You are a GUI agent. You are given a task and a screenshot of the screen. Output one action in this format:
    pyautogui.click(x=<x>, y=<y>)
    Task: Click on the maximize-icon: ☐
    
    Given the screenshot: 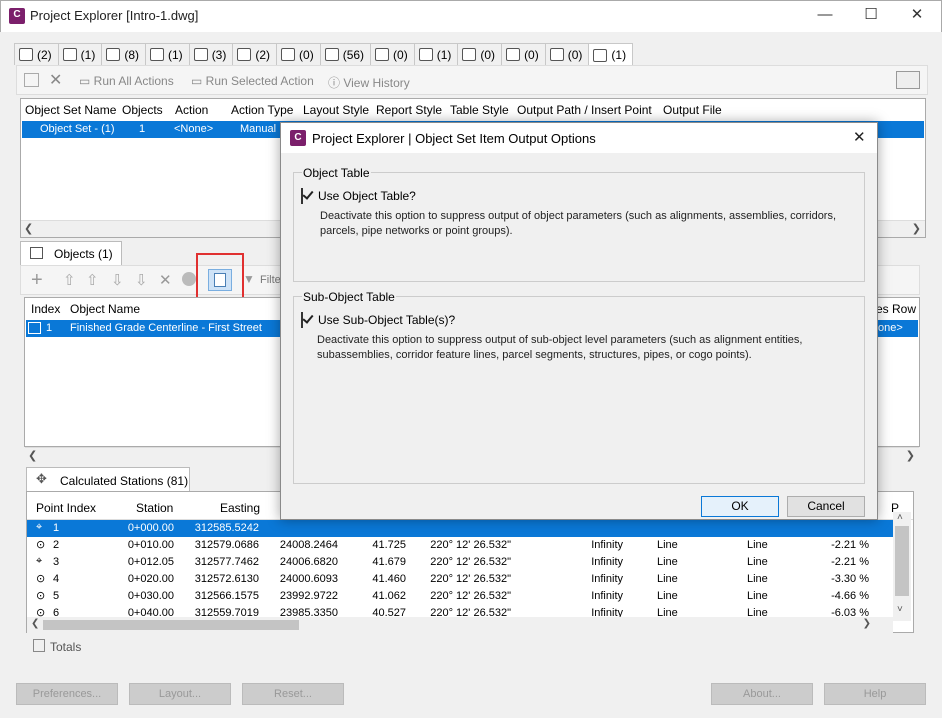 What is the action you would take?
    pyautogui.click(x=871, y=15)
    